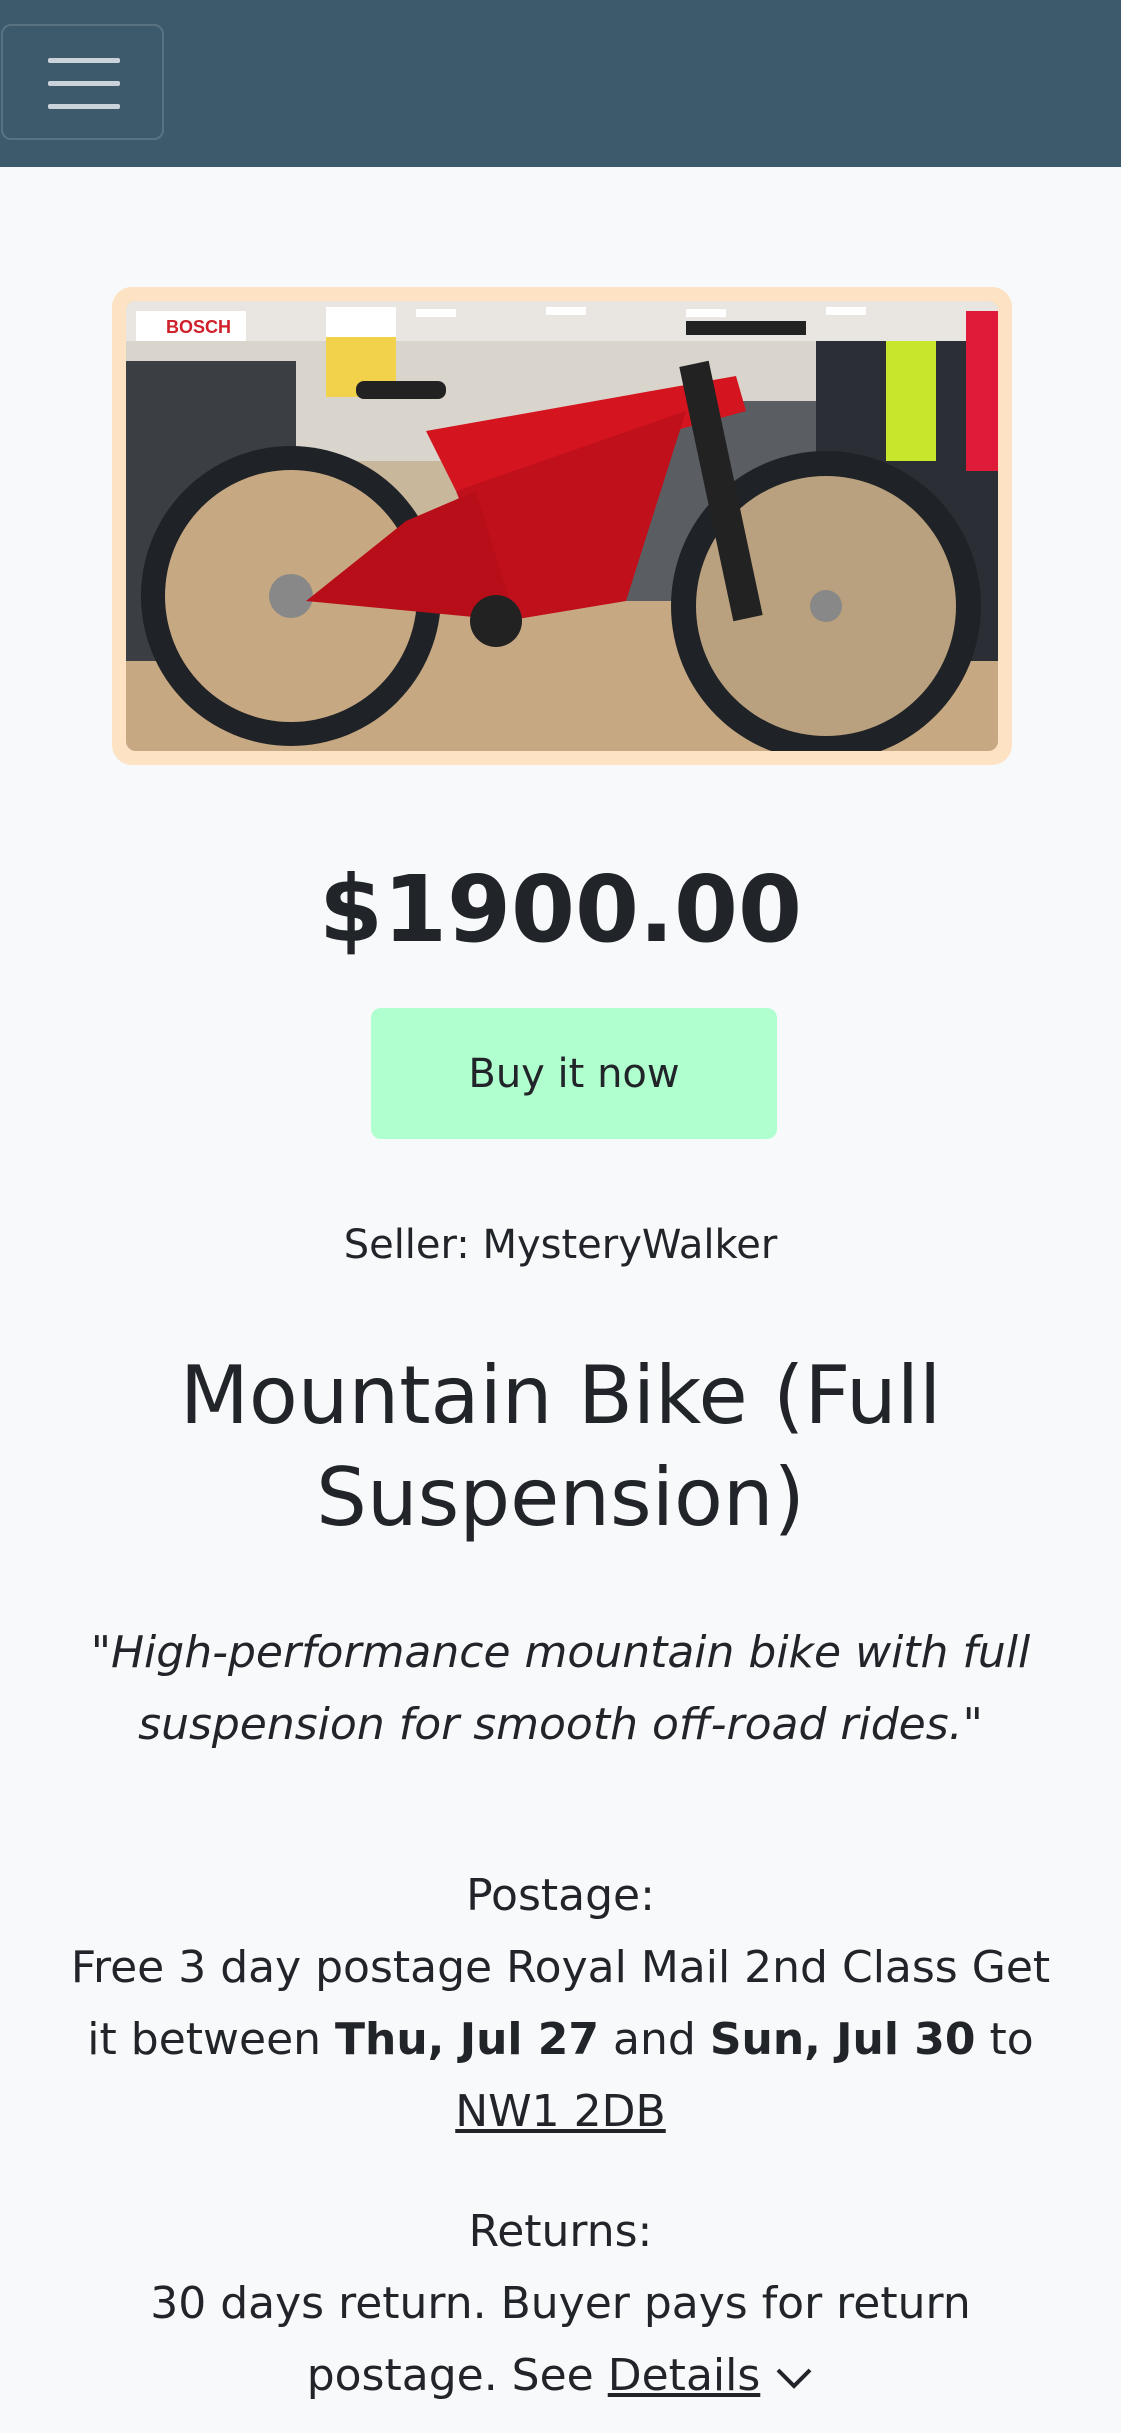  I want to click on delivery-date-to: Sun, Jul 30, so click(842, 2039).